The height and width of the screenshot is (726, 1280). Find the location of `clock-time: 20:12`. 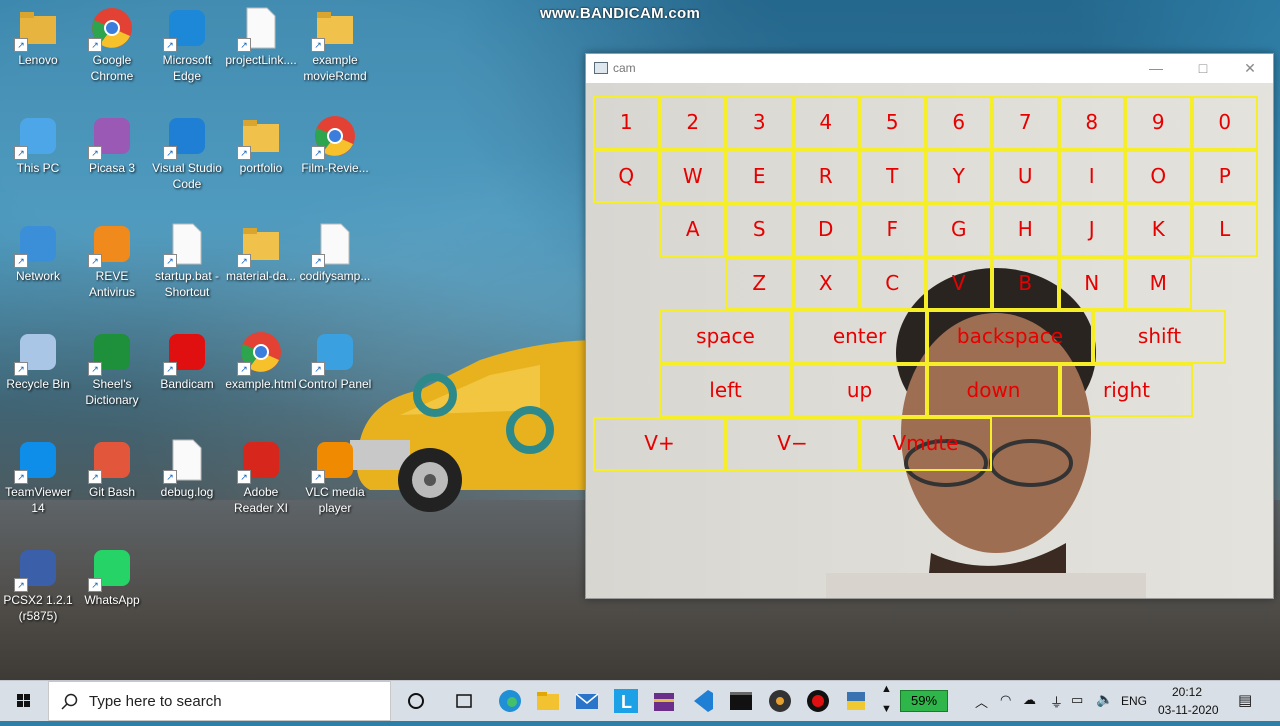

clock-time: 20:12 is located at coordinates (1187, 692).